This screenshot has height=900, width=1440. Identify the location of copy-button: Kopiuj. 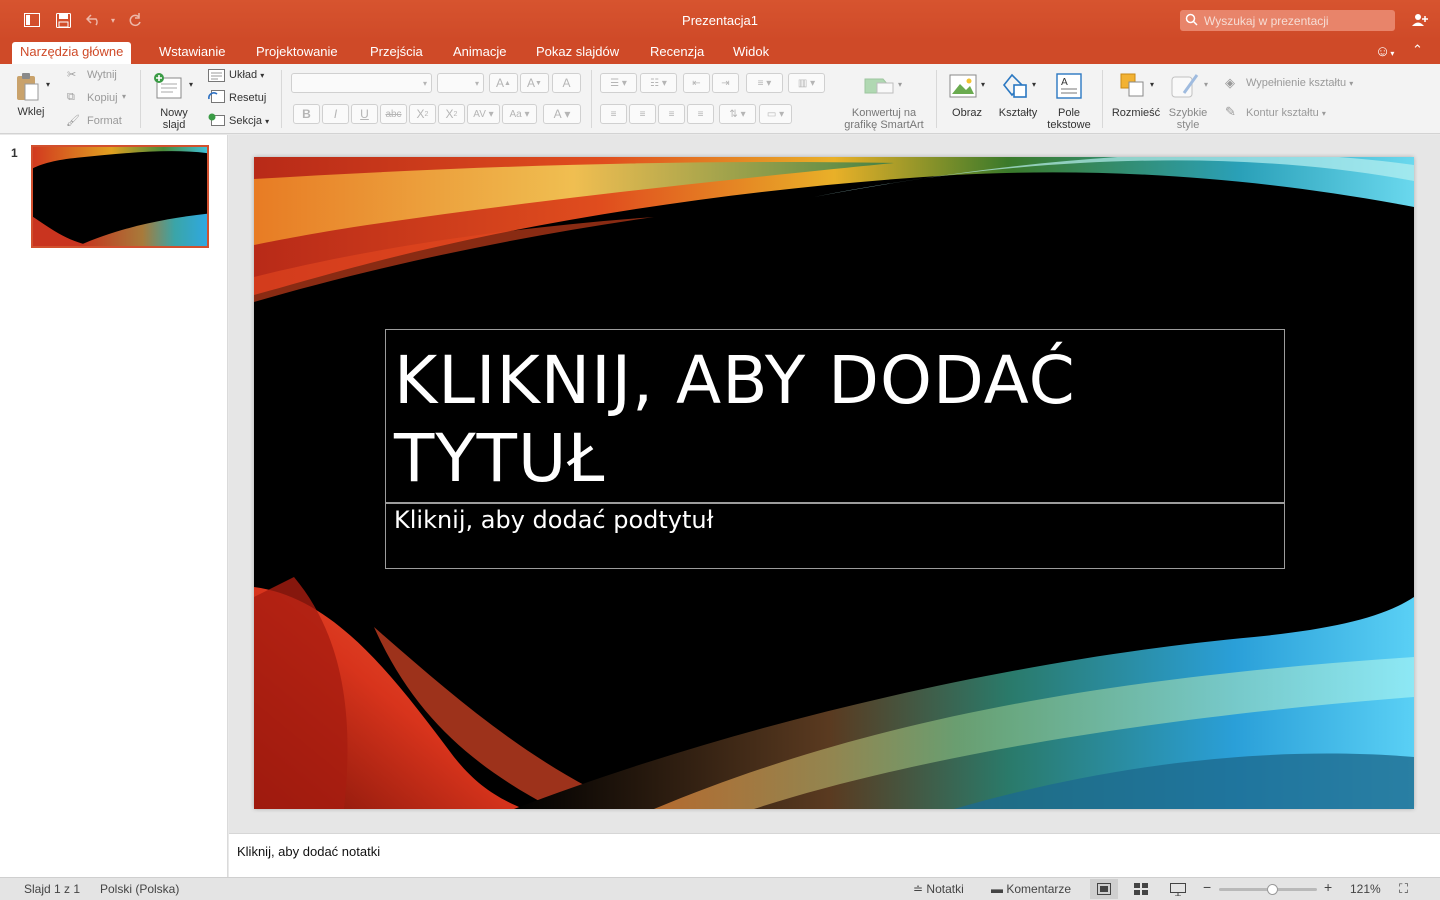
(102, 98).